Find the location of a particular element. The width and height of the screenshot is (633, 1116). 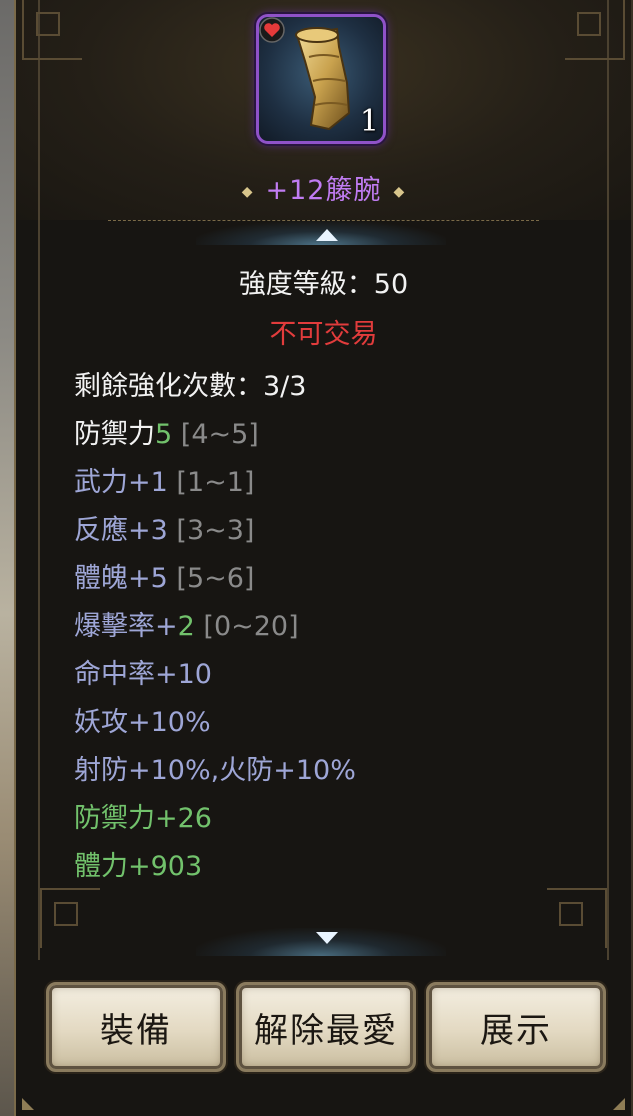

enhance-level: 強度等級：50 is located at coordinates (323, 284).